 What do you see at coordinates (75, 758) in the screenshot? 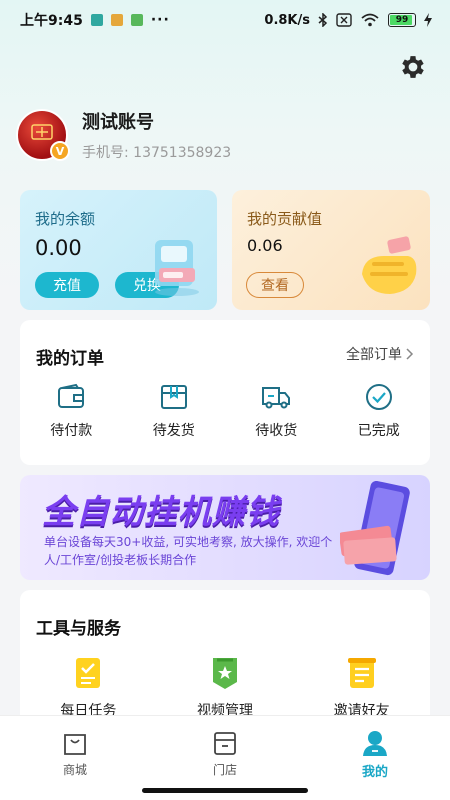
I see `nav-tab-mall: 商城` at bounding box center [75, 758].